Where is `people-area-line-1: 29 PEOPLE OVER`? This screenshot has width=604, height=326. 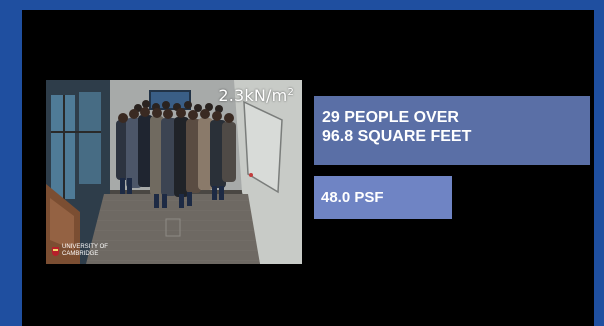
people-area-line-1: 29 PEOPLE OVER is located at coordinates (390, 117).